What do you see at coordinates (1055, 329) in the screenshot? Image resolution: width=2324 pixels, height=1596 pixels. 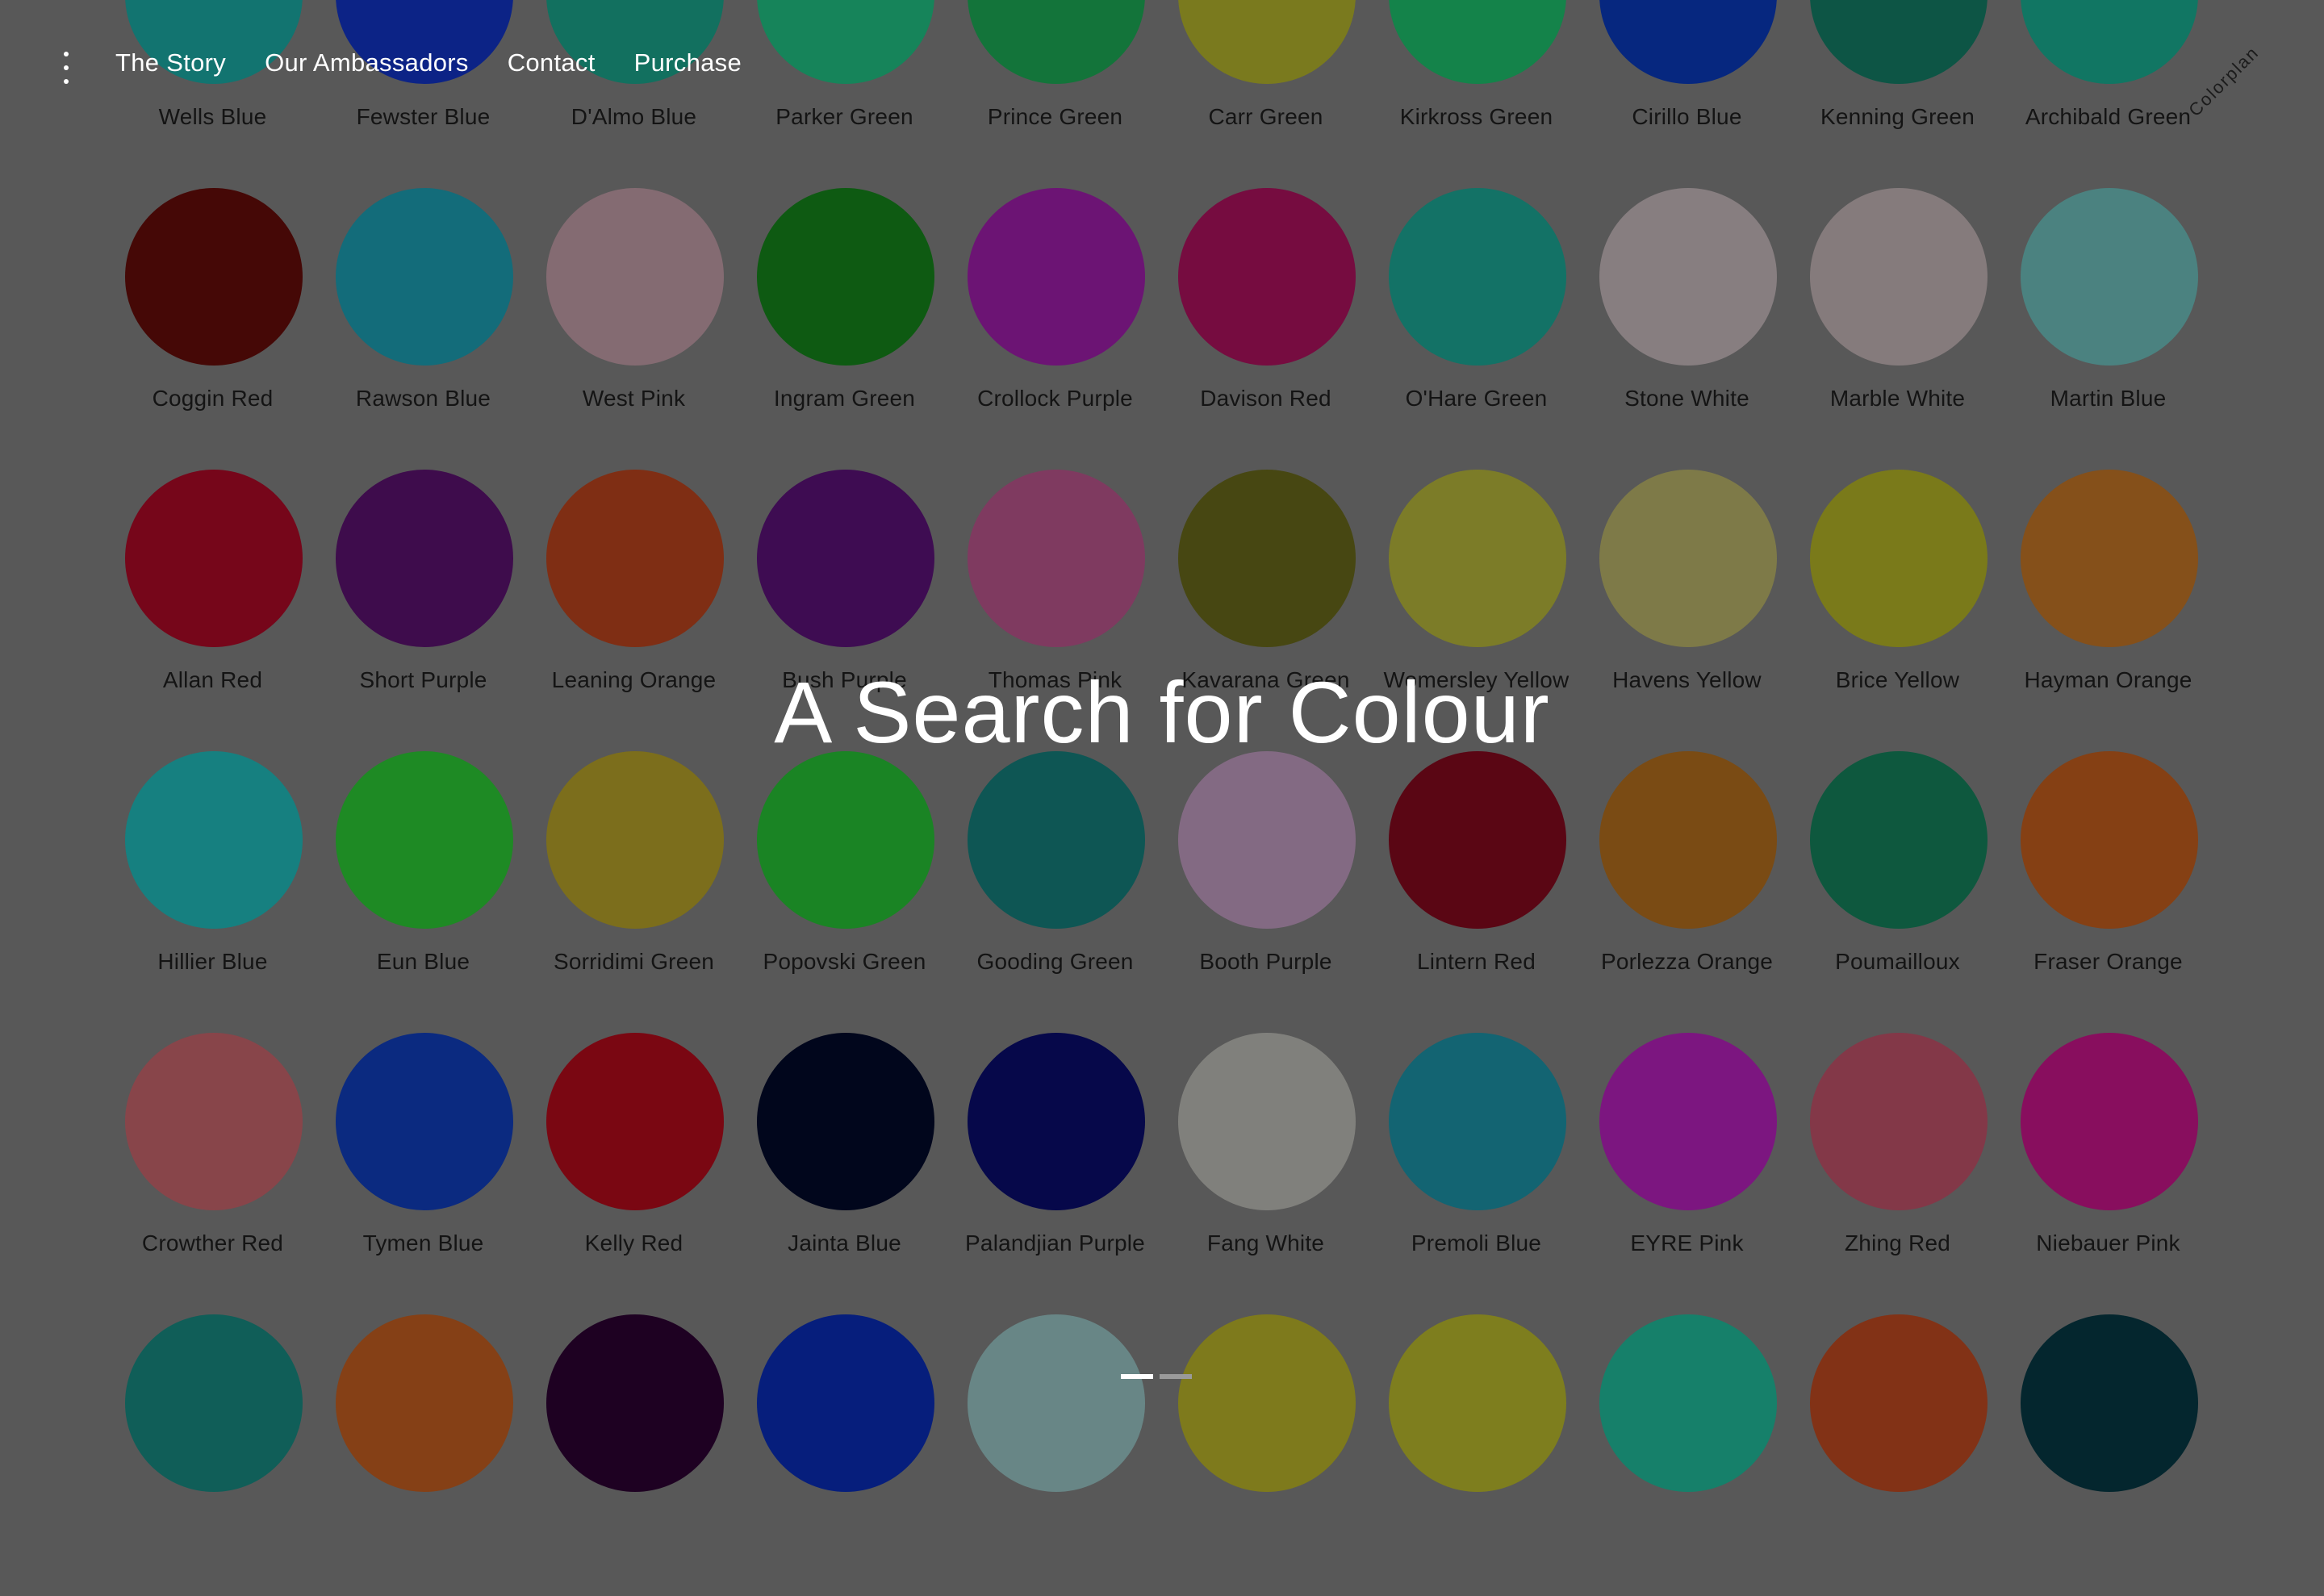 I see `colour-swatch: Crollock Purple` at bounding box center [1055, 329].